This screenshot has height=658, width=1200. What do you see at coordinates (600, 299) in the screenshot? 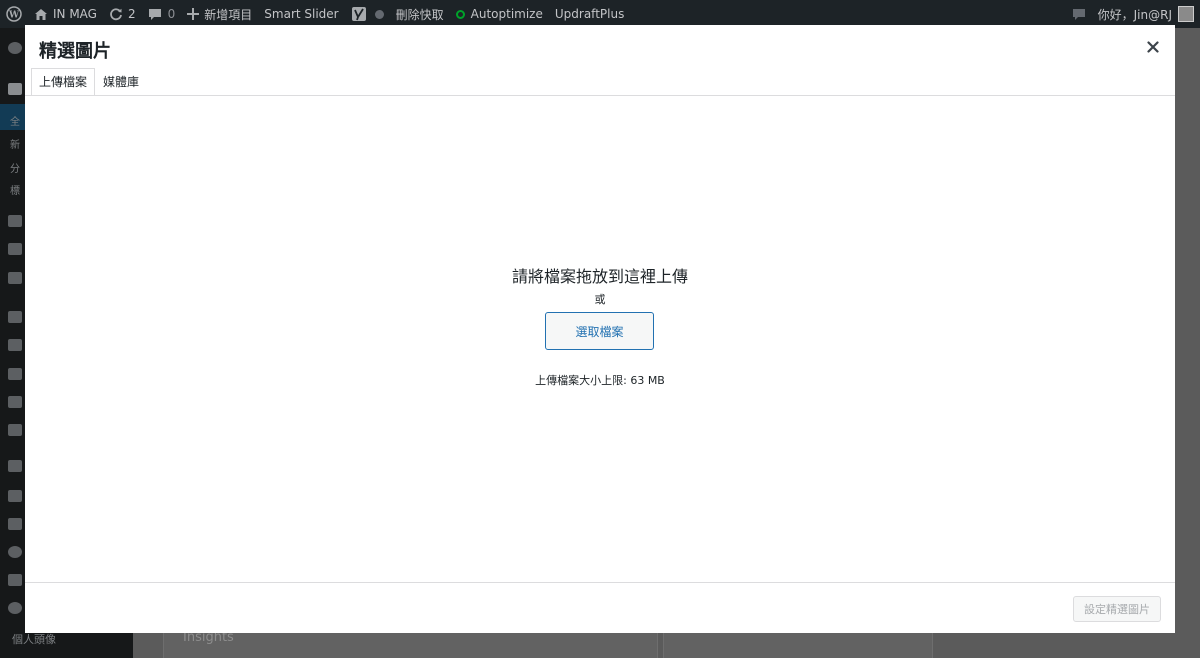
I see `or-label: 或` at bounding box center [600, 299].